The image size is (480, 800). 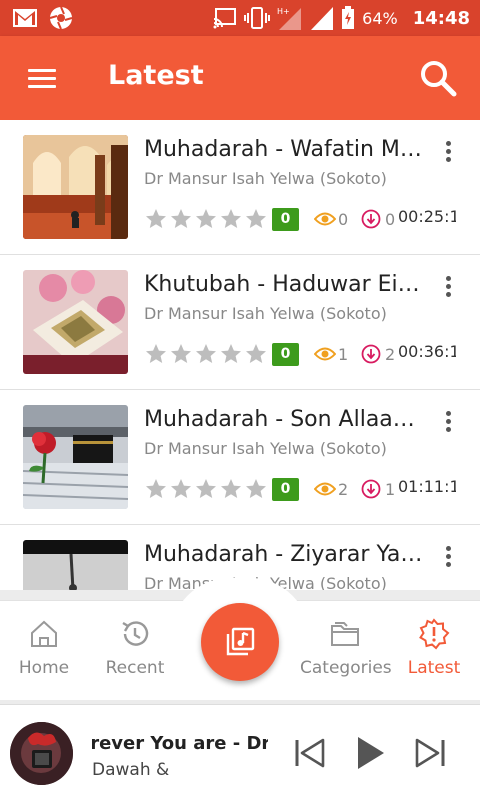 I want to click on svg-text: H+, so click(x=283, y=11).